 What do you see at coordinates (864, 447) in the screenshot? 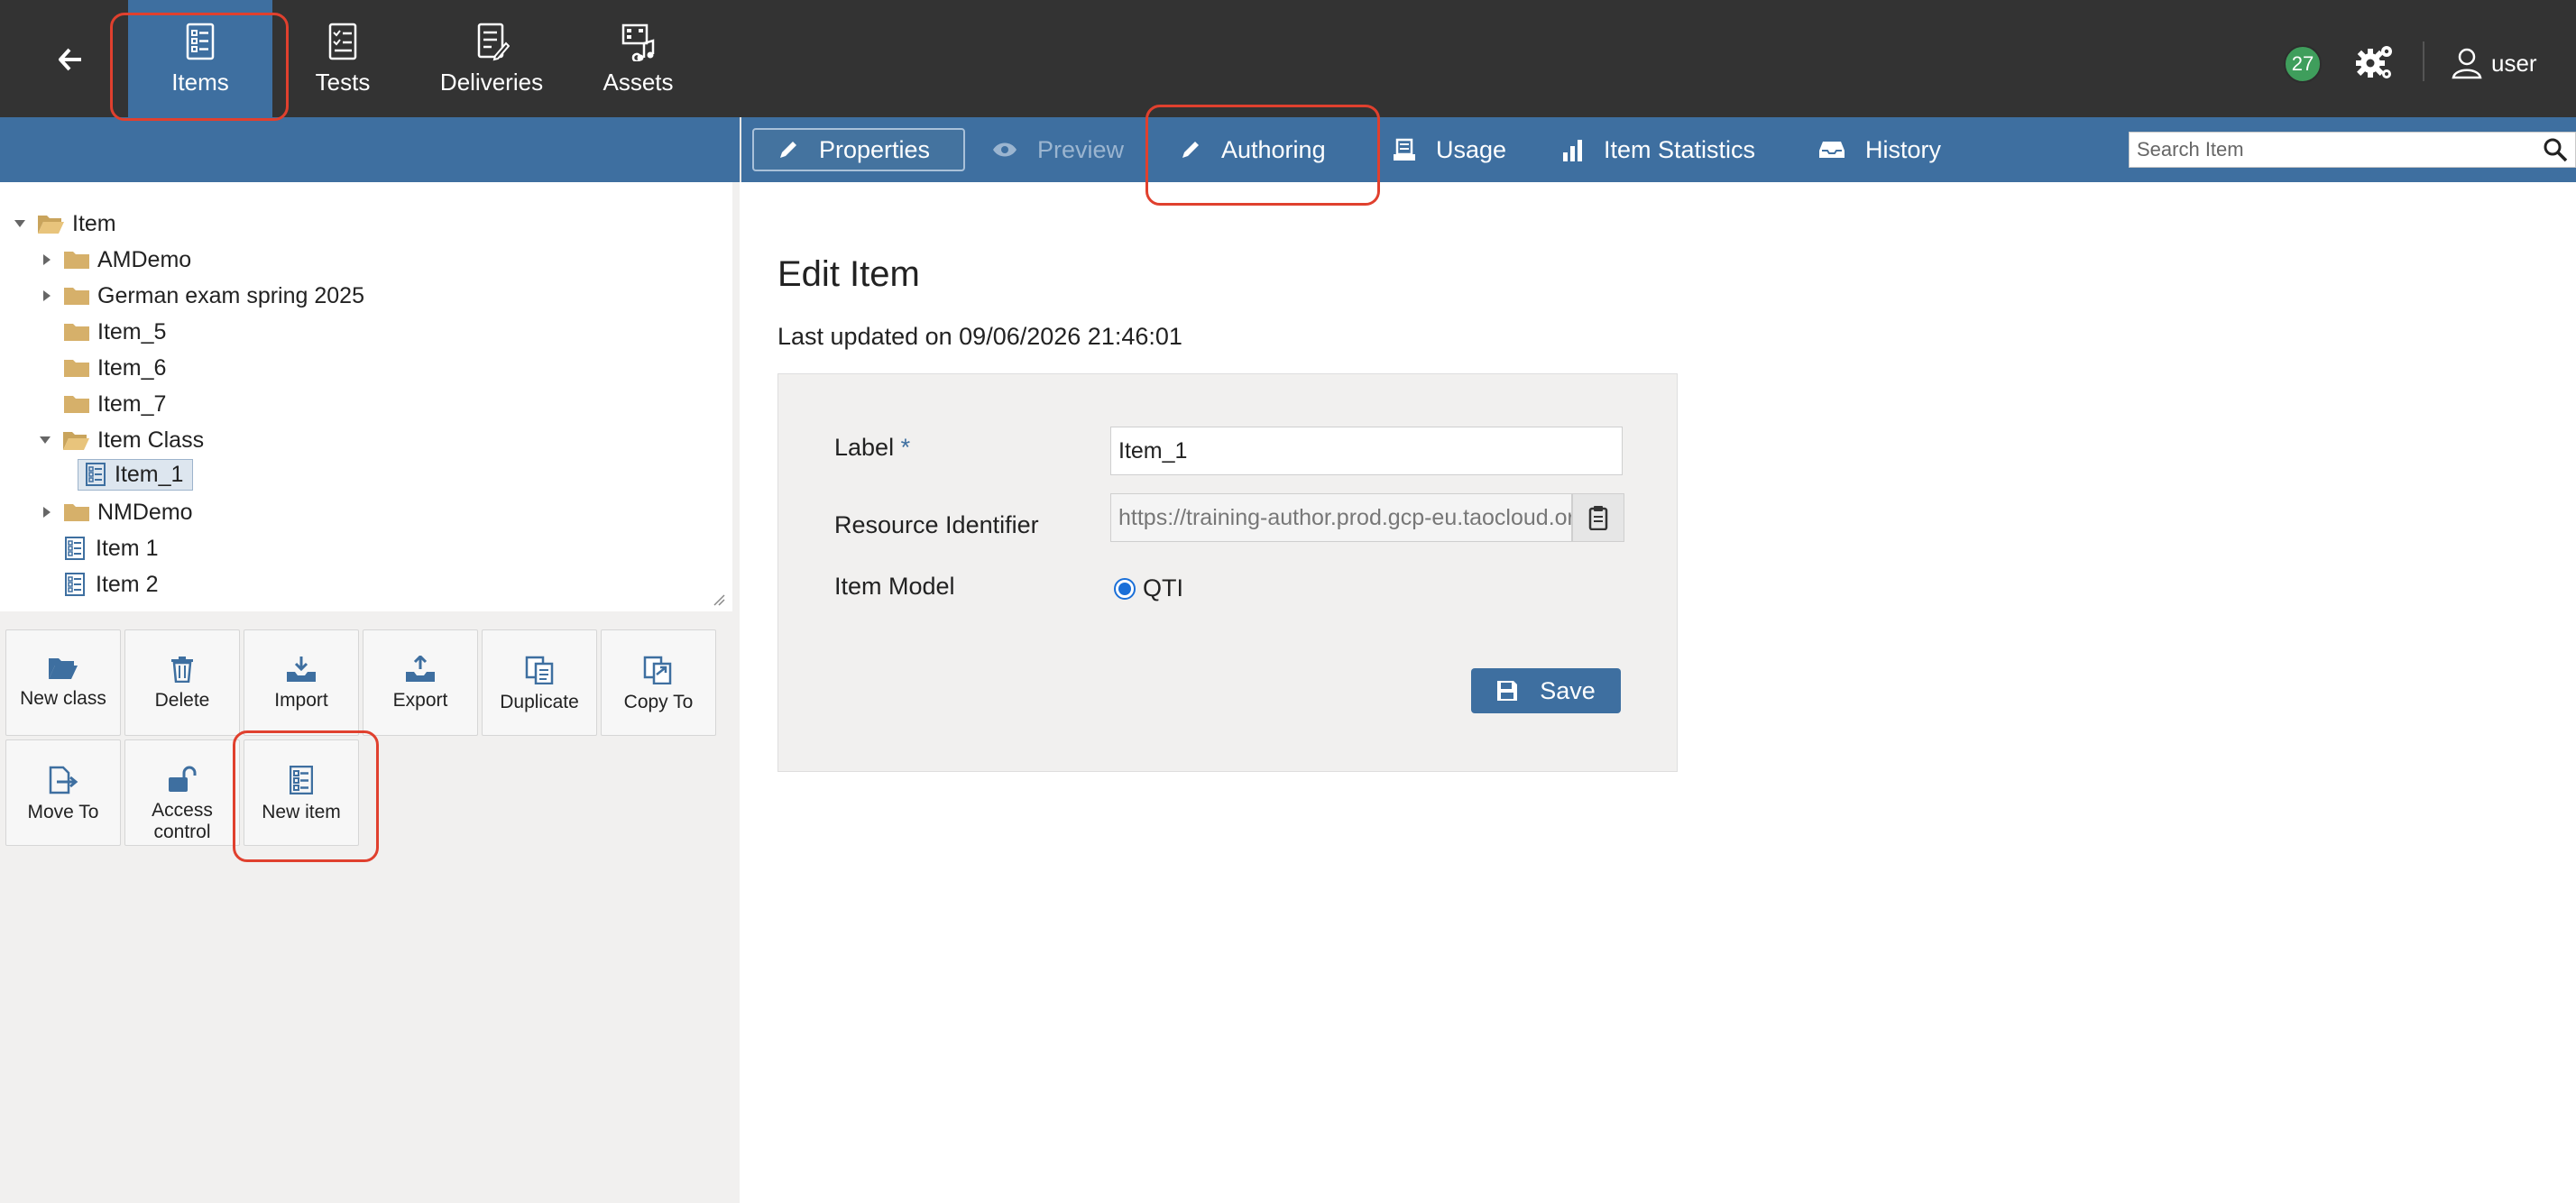
I see `label-text: Label` at bounding box center [864, 447].